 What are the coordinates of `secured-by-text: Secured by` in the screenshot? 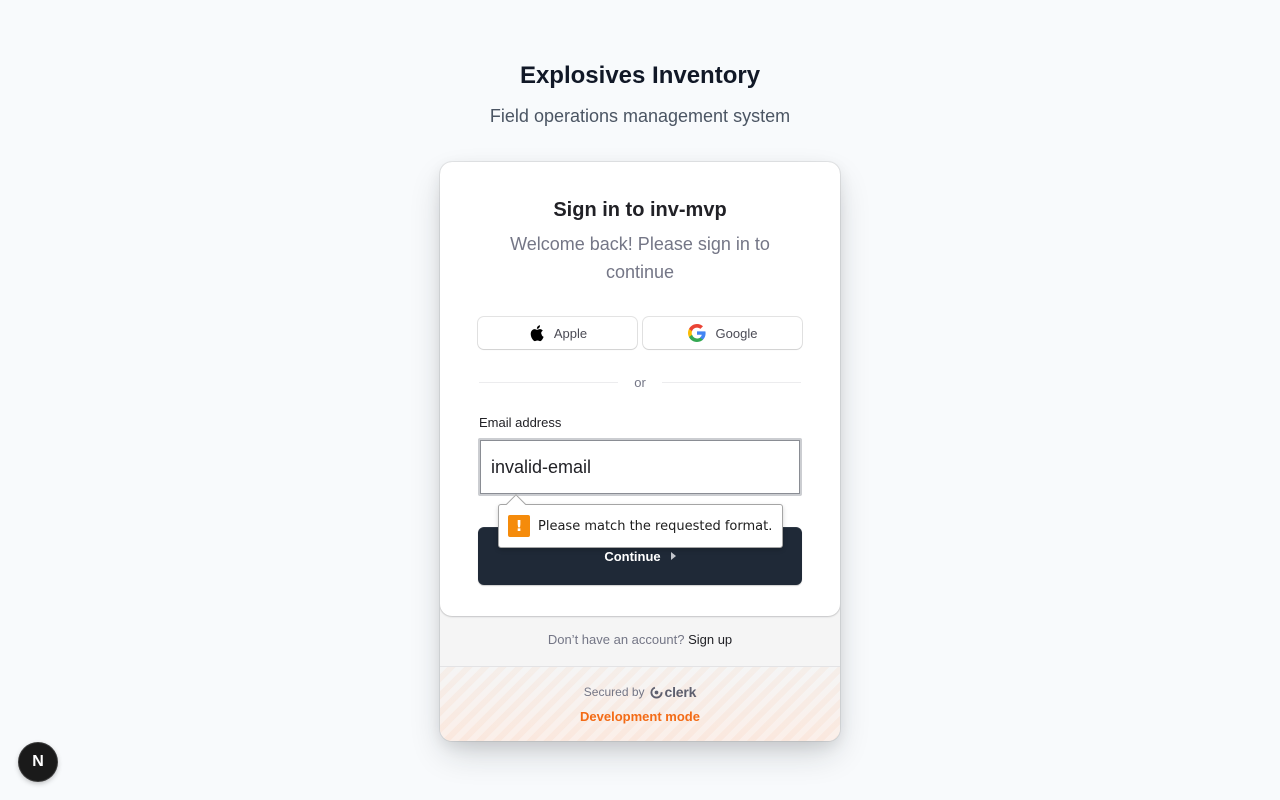 It's located at (614, 692).